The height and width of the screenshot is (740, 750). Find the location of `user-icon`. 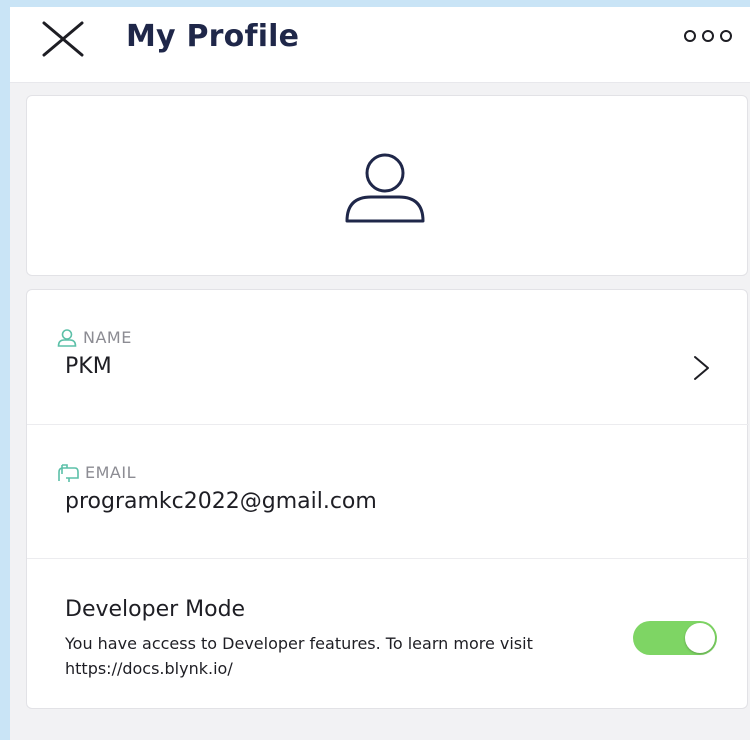

user-icon is located at coordinates (67, 337).